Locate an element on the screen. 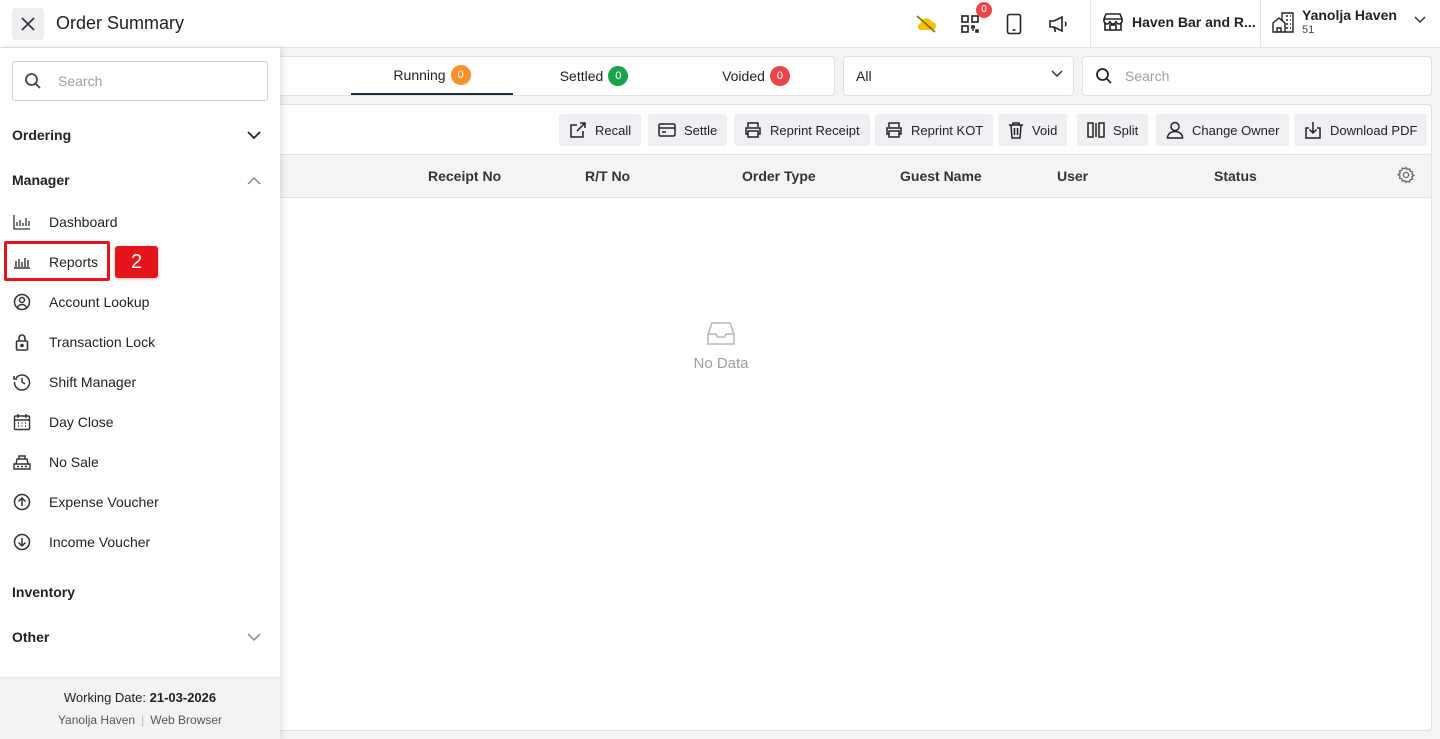 Image resolution: width=1440 pixels, height=739 pixels. order-search-input: Search is located at coordinates (1257, 76).